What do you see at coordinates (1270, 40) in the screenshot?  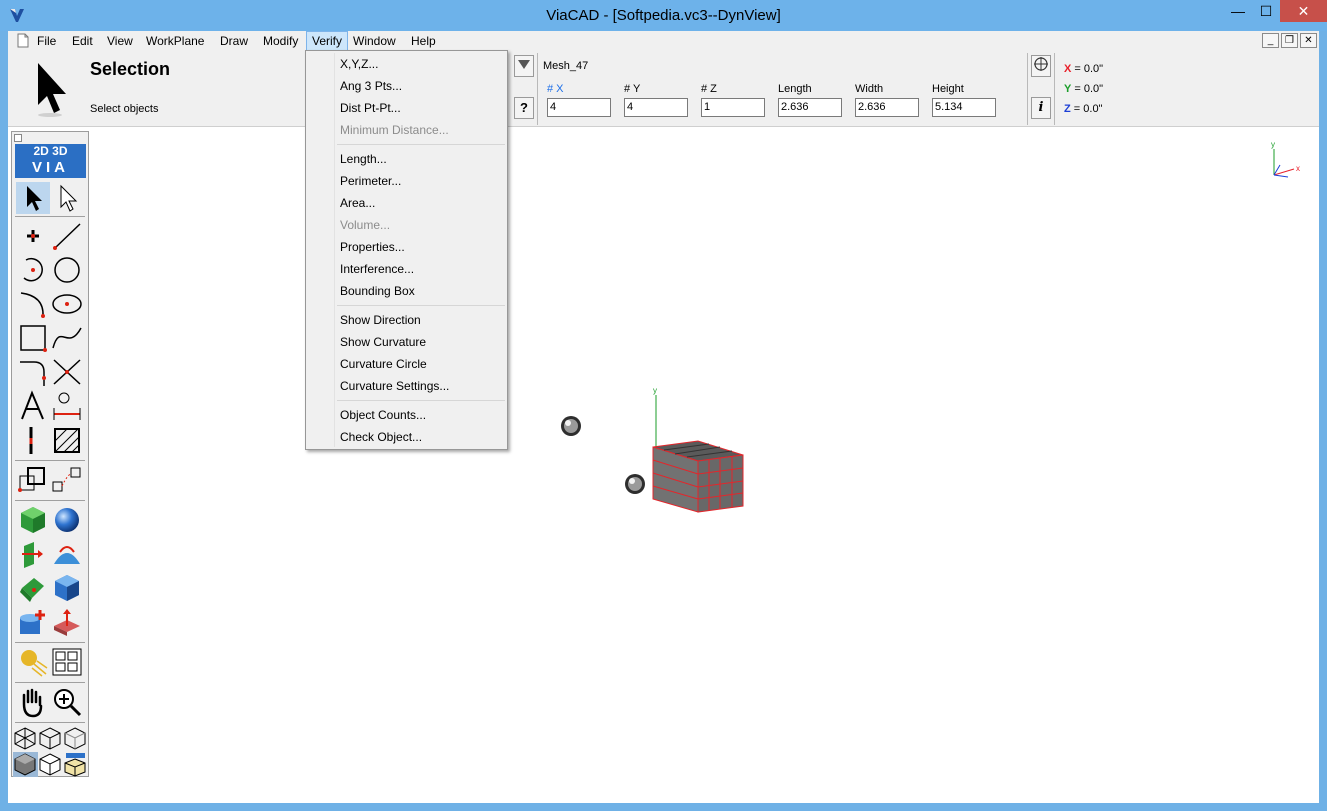 I see `mdi-minimize-button: _` at bounding box center [1270, 40].